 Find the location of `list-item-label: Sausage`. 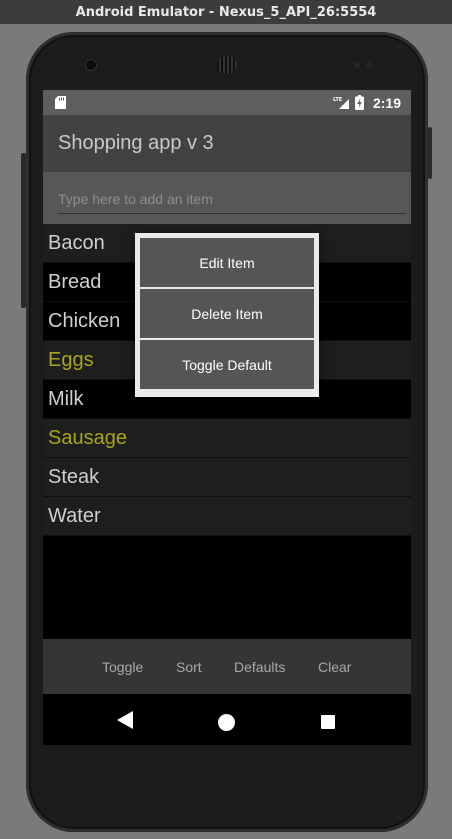

list-item-label: Sausage is located at coordinates (87, 437).